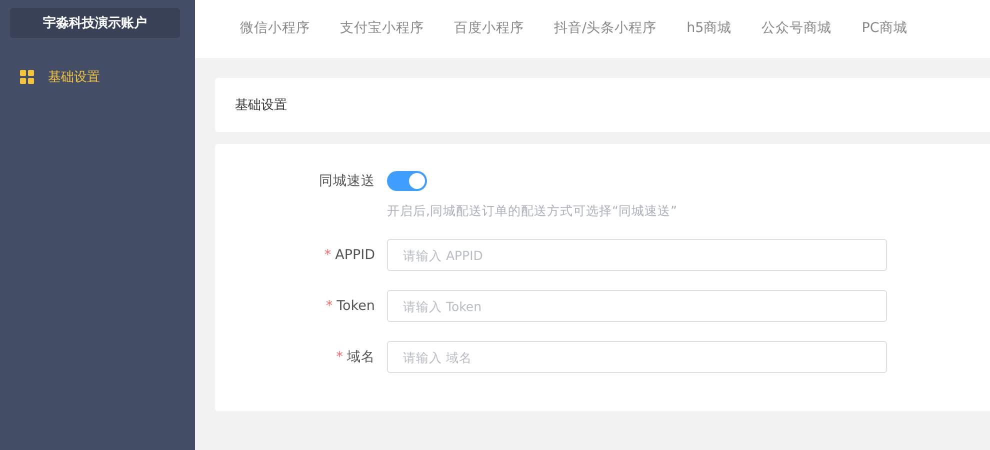 The width and height of the screenshot is (990, 450). I want to click on tab: 支付宝小程序, so click(382, 29).